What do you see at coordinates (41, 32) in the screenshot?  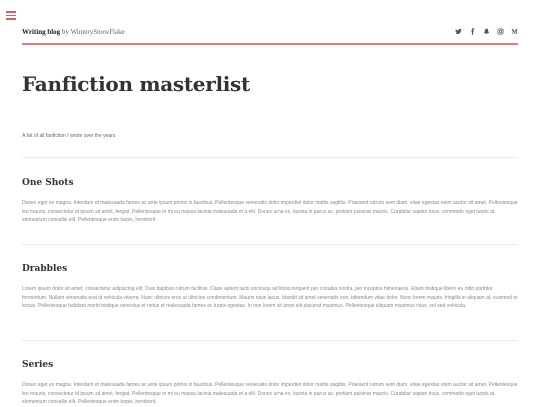 I see `blog-name: Writing blog` at bounding box center [41, 32].